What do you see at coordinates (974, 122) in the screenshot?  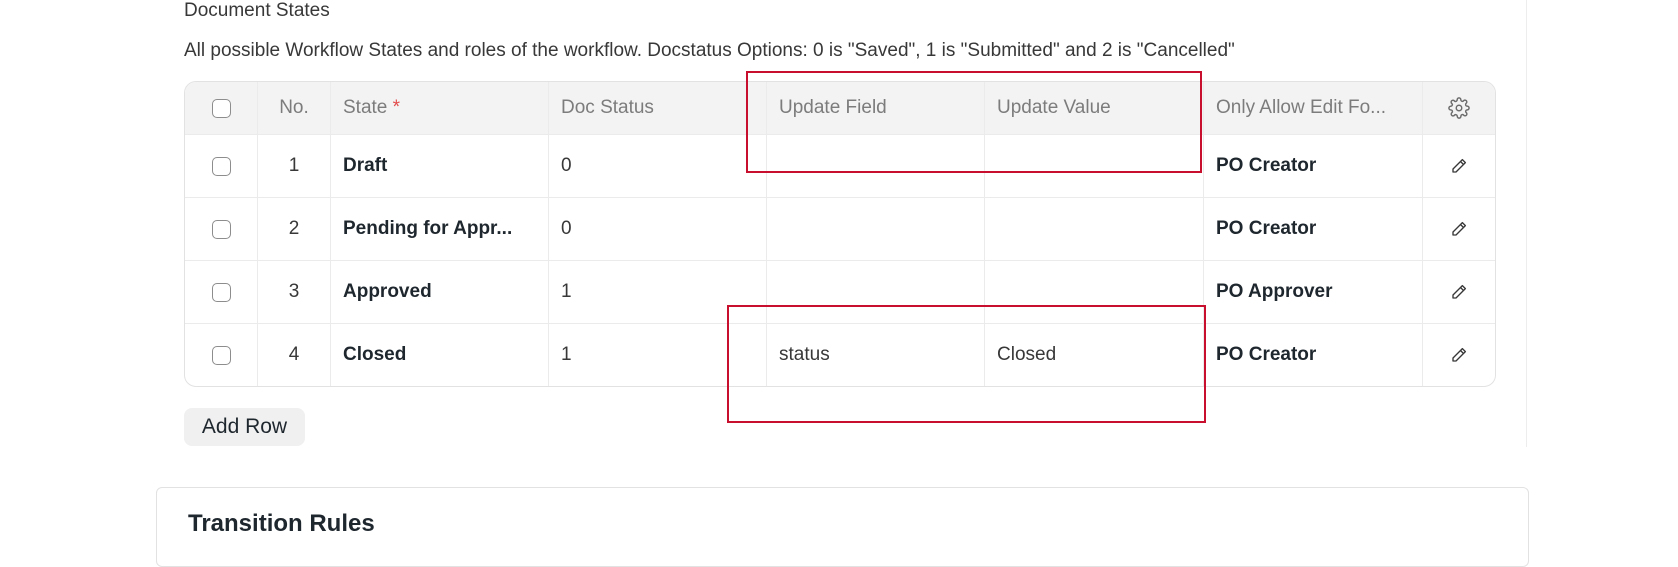 I see `highlight-annotation-header` at bounding box center [974, 122].